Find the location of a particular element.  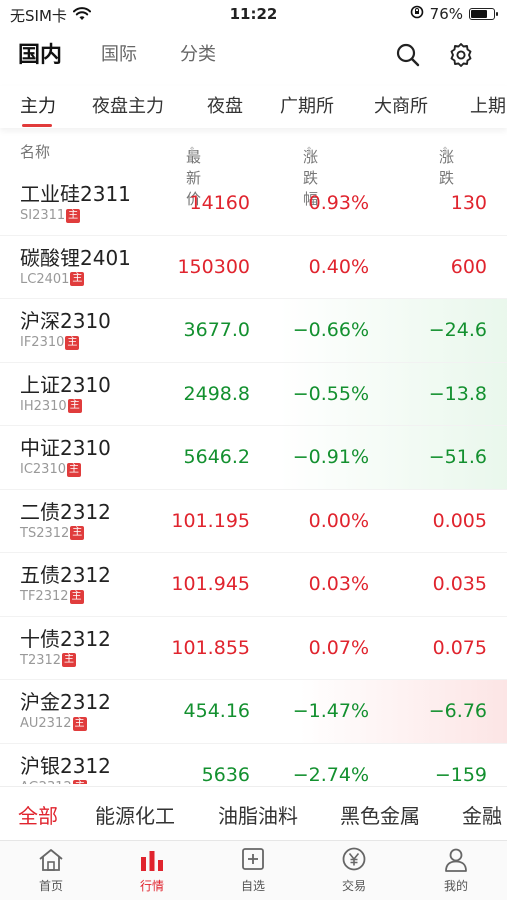

last-price: 14160 is located at coordinates (219, 203).